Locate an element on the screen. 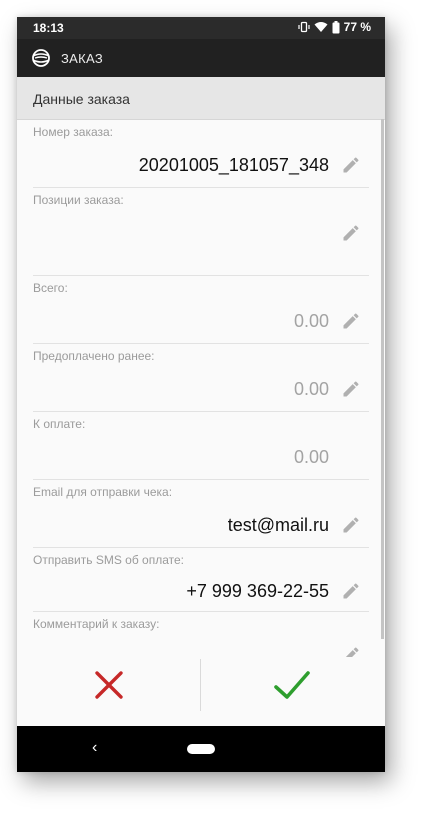 The height and width of the screenshot is (820, 433). bottom-actions is located at coordinates (201, 692).